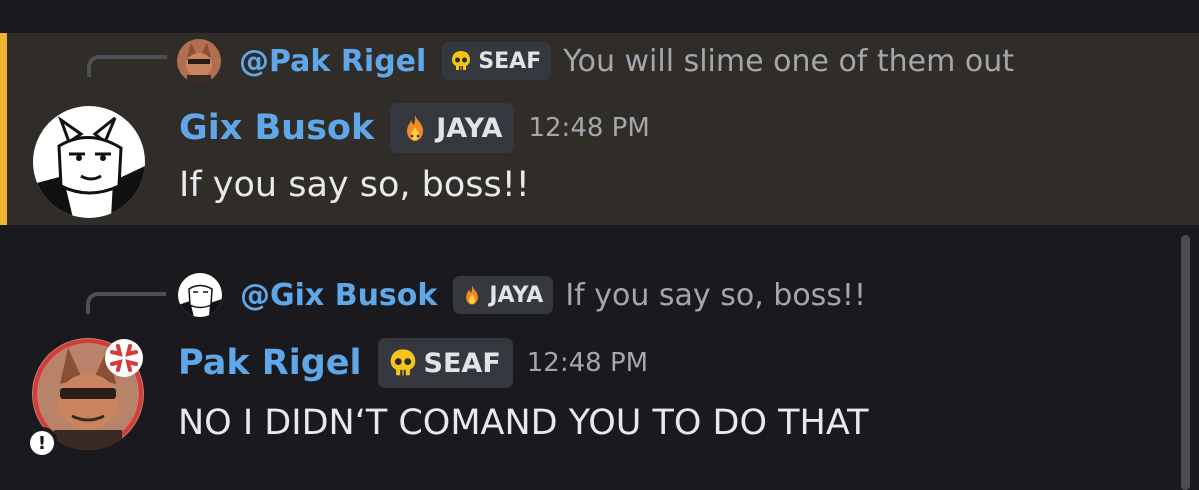 This screenshot has width=1199, height=490. I want to click on reply-text: You will slime one of them out, so click(788, 61).